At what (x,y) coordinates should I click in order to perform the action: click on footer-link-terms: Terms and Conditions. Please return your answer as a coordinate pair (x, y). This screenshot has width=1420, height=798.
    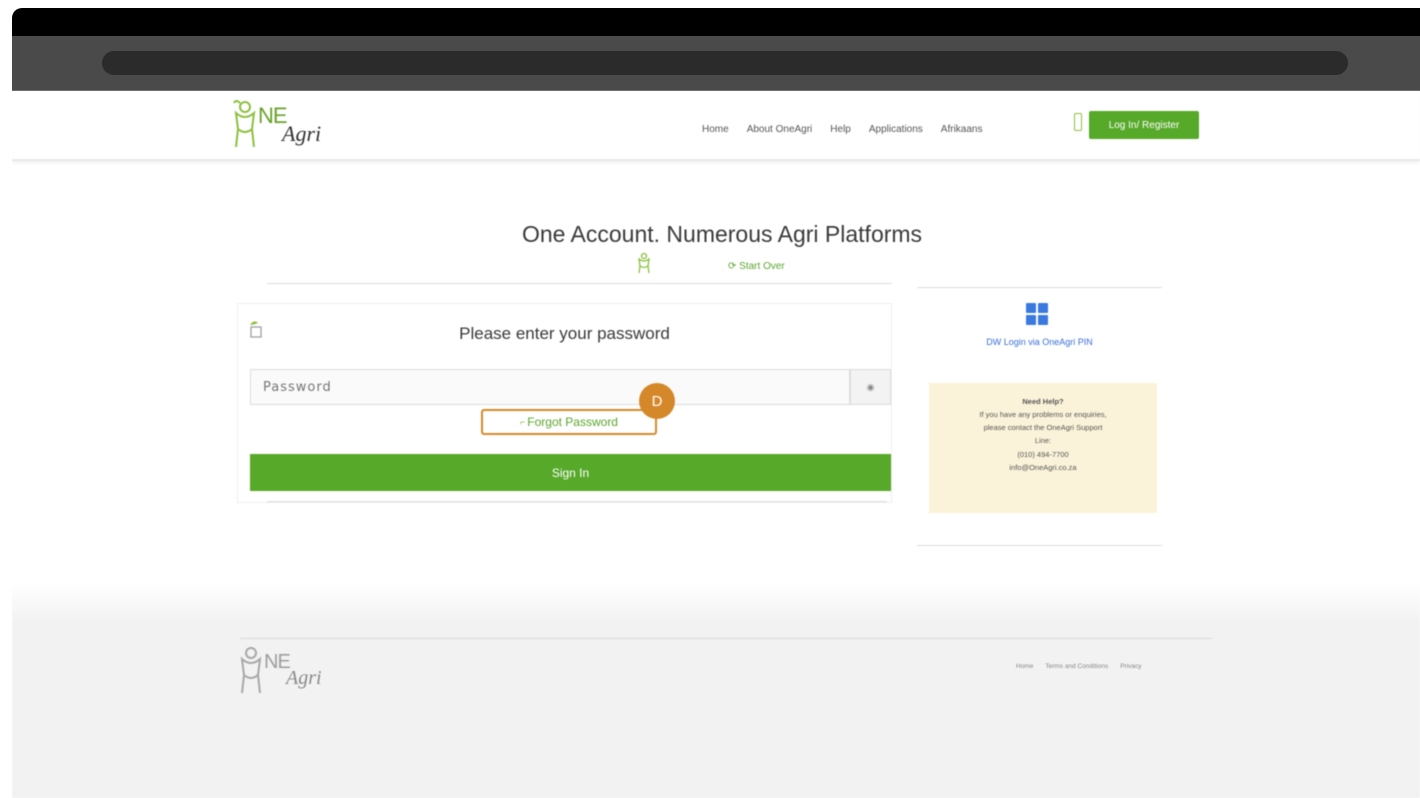
    Looking at the image, I should click on (1076, 666).